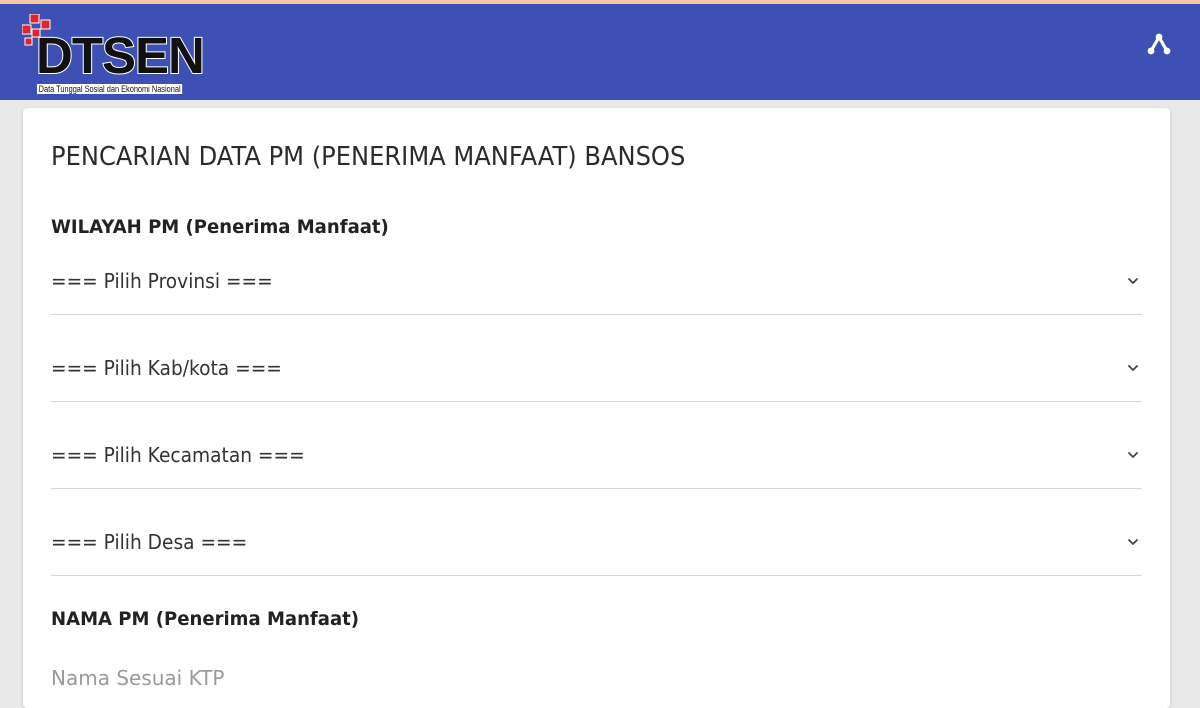  What do you see at coordinates (220, 227) in the screenshot?
I see `region-section-heading: WILAYAH PM (Penerima Manfaat)` at bounding box center [220, 227].